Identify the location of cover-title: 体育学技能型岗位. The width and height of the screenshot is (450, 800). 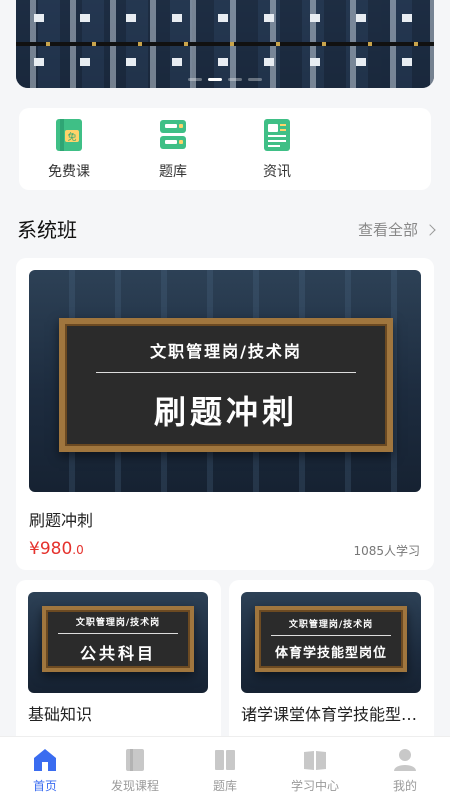
(330, 653).